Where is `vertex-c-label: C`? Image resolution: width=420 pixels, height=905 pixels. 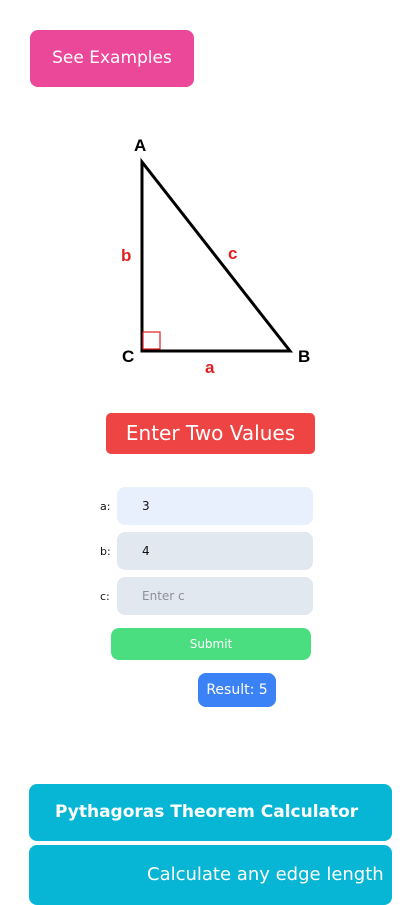 vertex-c-label: C is located at coordinates (128, 356).